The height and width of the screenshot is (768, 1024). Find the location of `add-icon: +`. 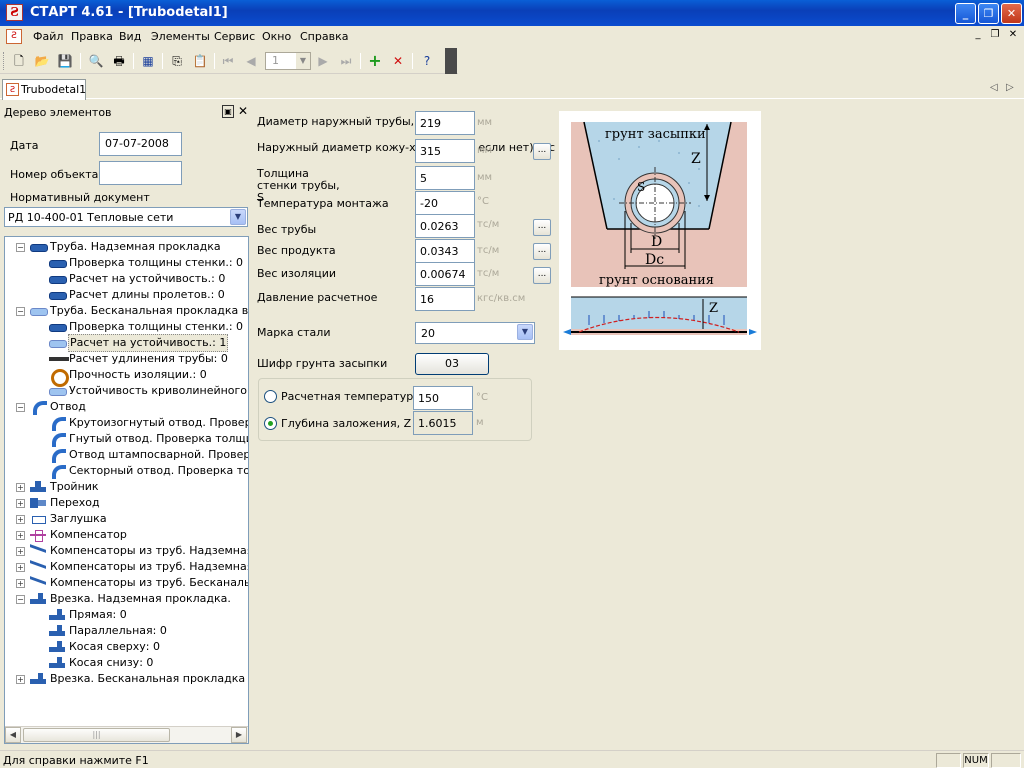

add-icon: + is located at coordinates (375, 61).